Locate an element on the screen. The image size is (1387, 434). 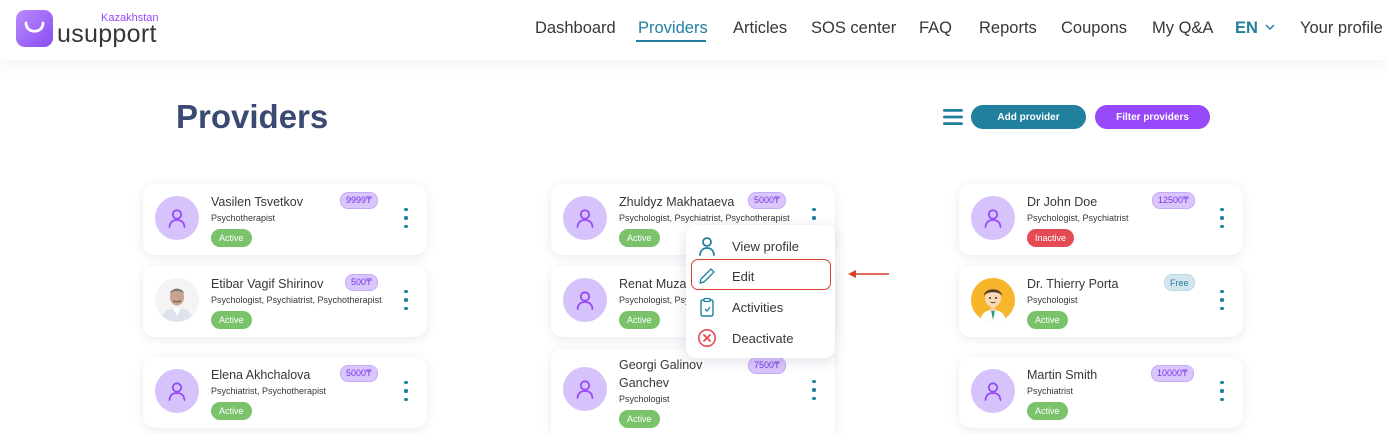
provider-actions-menu: View profile Edit Activities Deactivate is located at coordinates (760, 291).